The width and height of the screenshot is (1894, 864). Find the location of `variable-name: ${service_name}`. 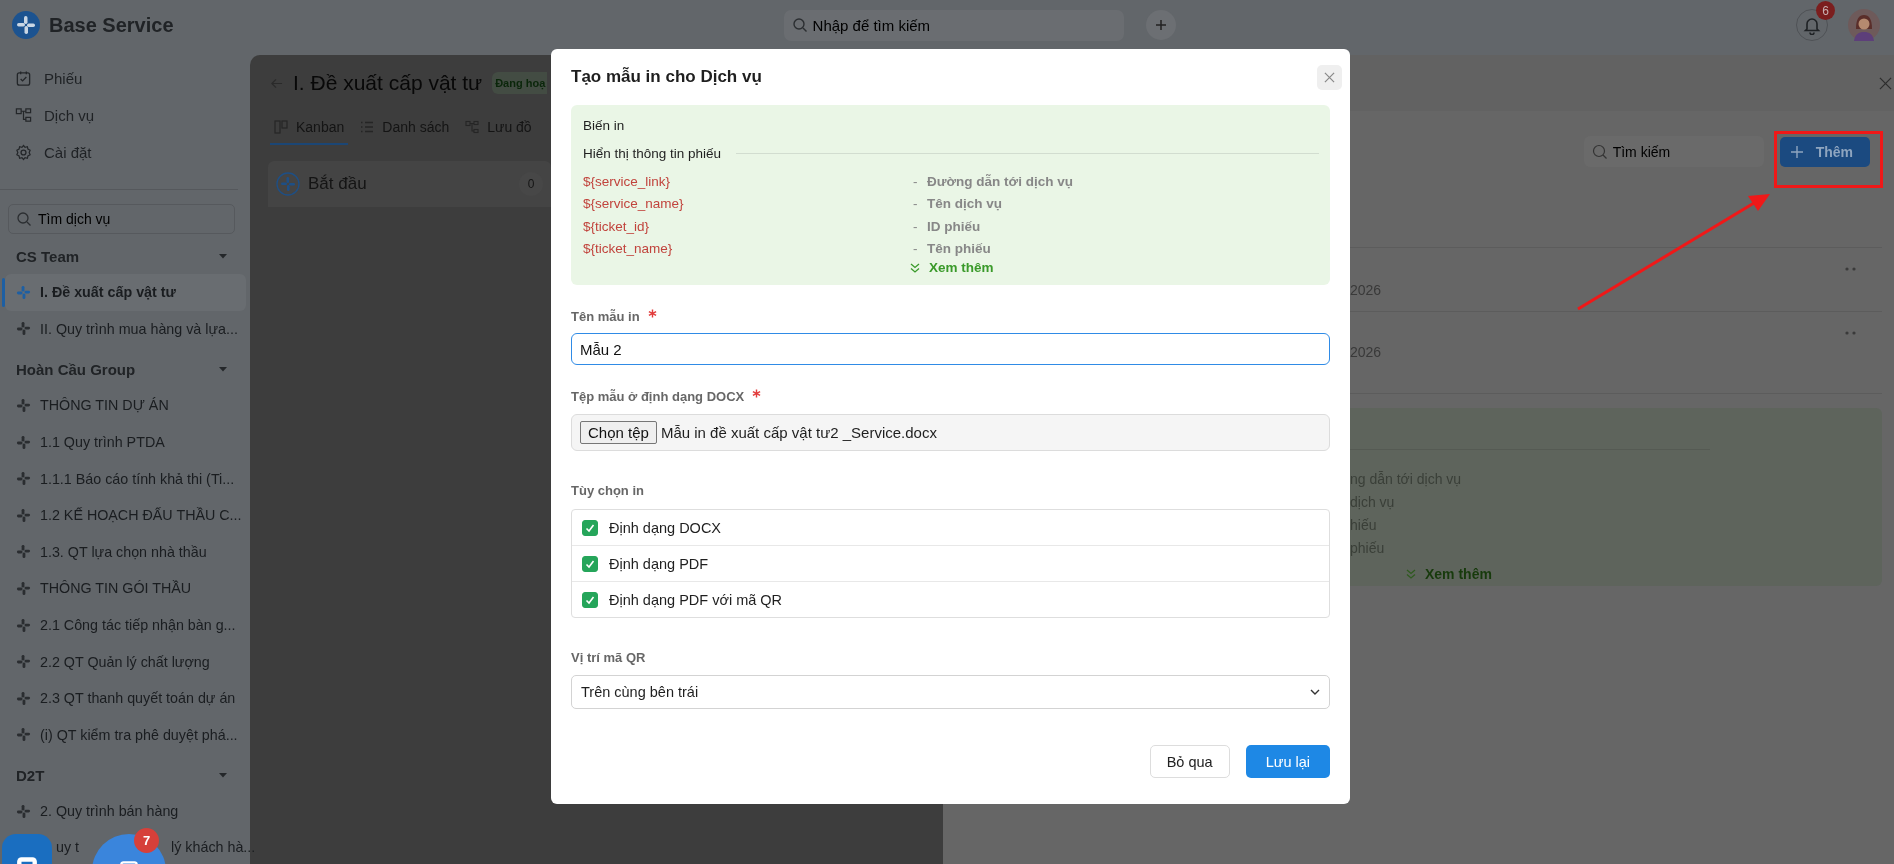

variable-name: ${service_name} is located at coordinates (634, 204).